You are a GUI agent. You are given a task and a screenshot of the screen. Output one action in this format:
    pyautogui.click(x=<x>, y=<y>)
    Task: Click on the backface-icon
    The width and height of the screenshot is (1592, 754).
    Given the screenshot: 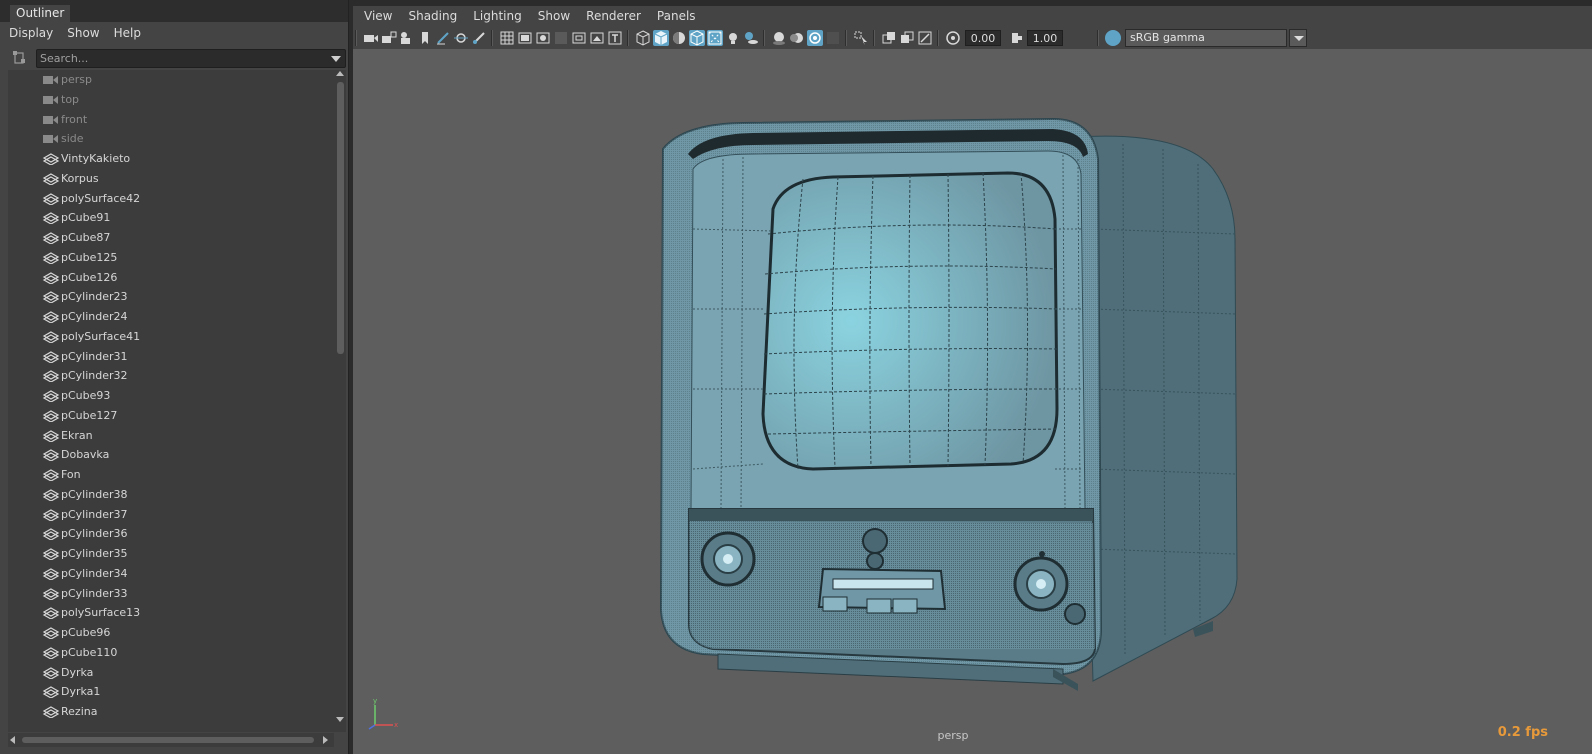 What is the action you would take?
    pyautogui.click(x=925, y=38)
    